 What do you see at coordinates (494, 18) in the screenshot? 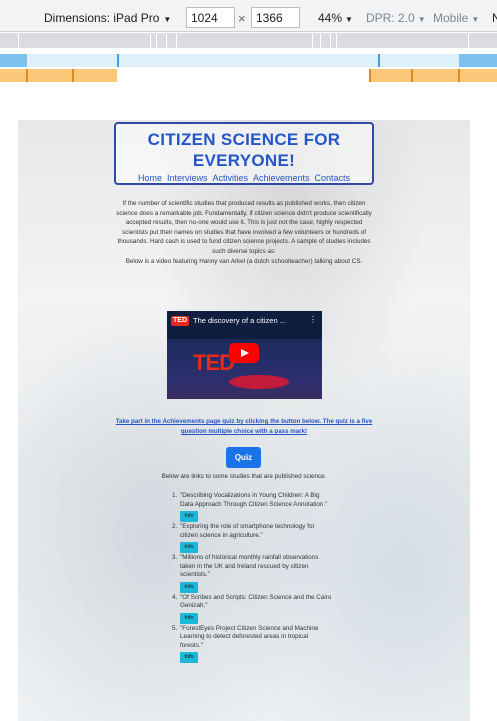
I see `toolbar-overflow-label: N` at bounding box center [494, 18].